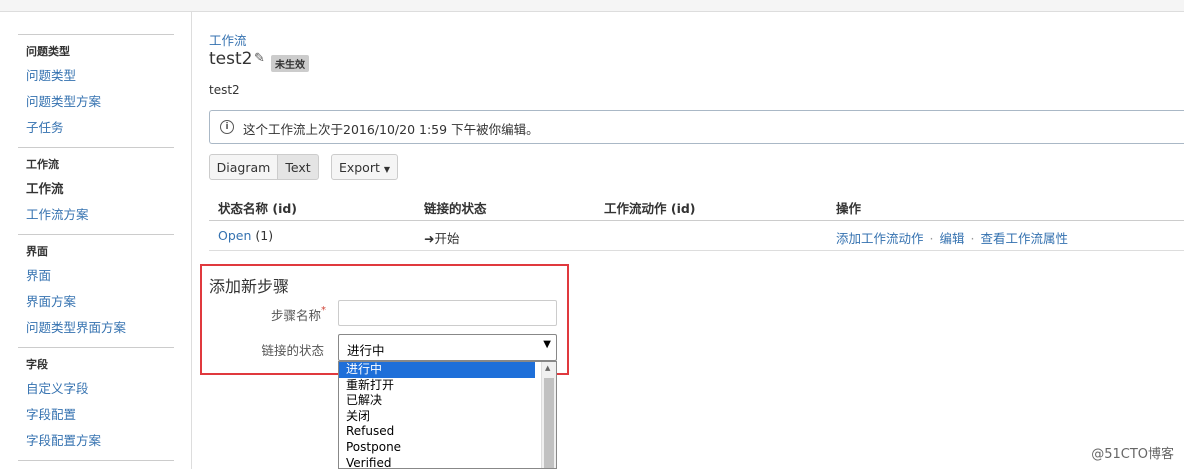  Describe the element at coordinates (650, 208) in the screenshot. I see `column-header: 工作流动作 (id)` at that location.